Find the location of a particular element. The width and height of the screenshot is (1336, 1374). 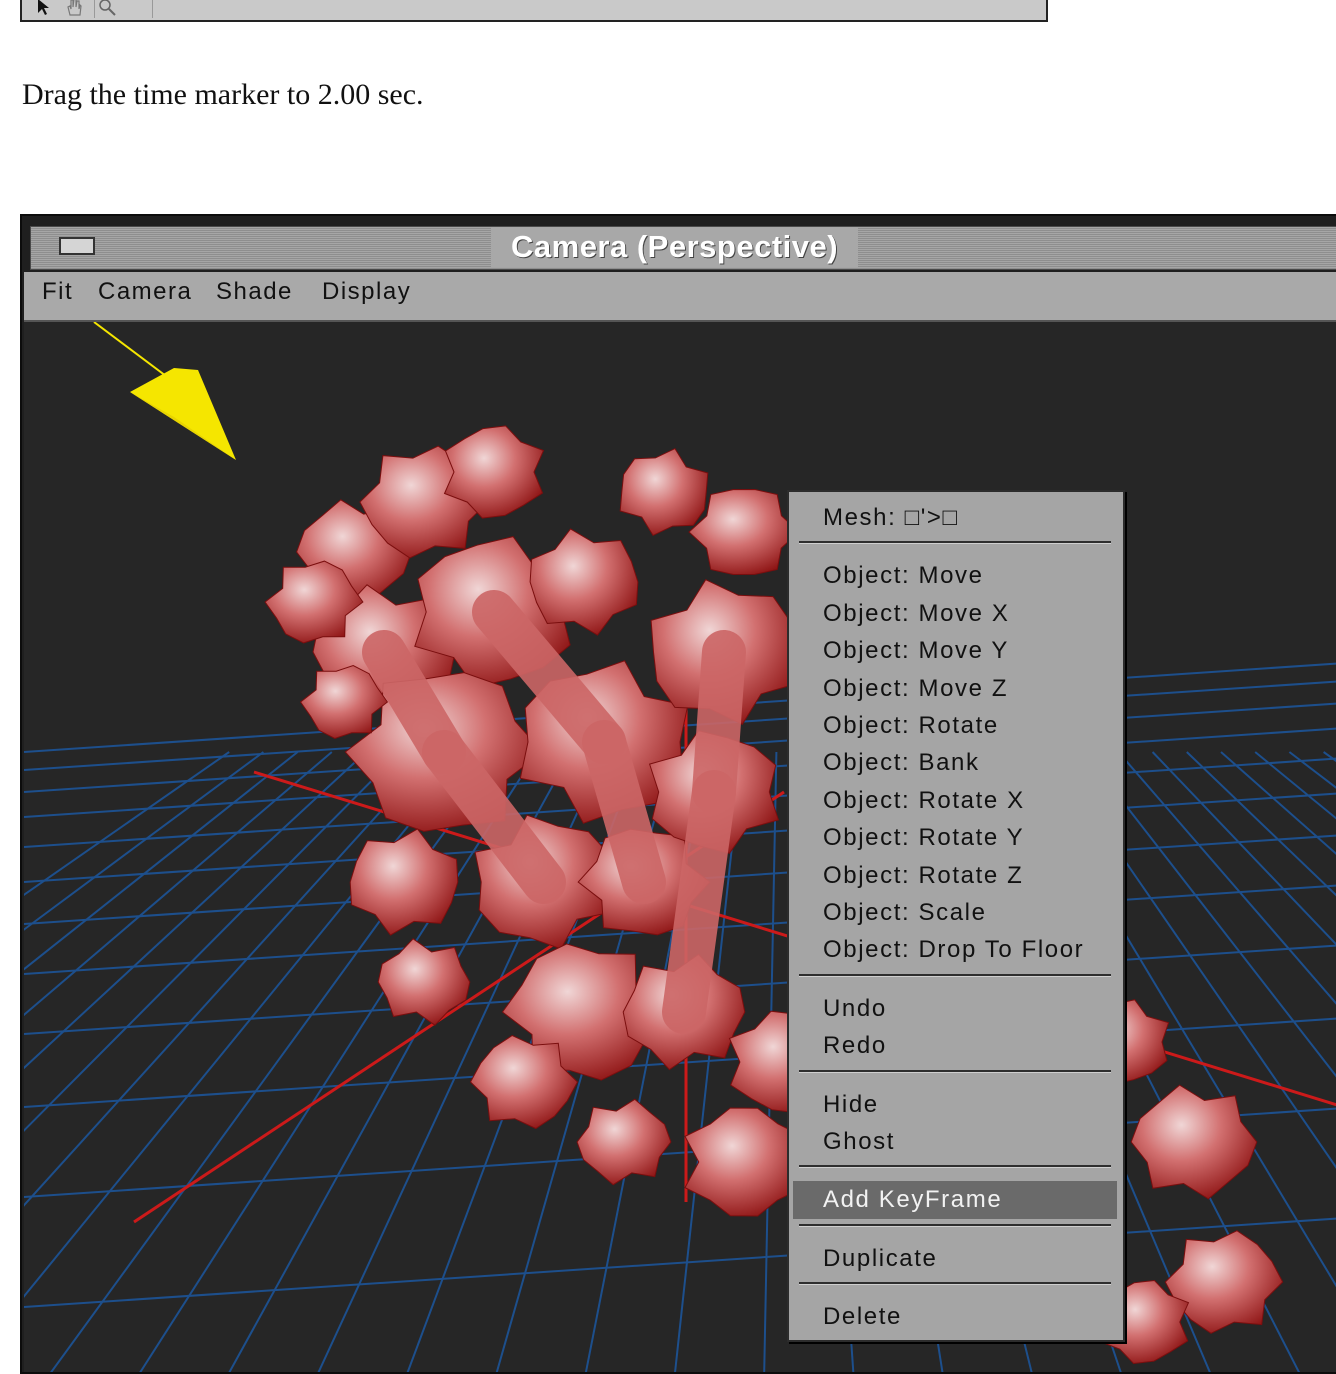

toolbar-divider is located at coordinates (152, 9).